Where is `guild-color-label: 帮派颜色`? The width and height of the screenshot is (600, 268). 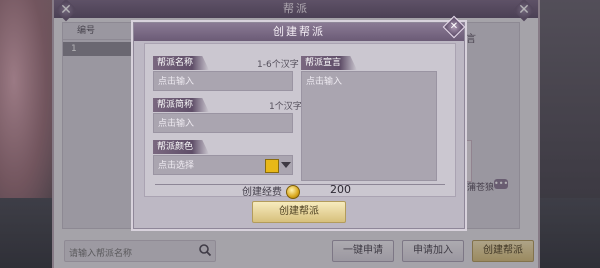
guild-color-label: 帮派颜色 is located at coordinates (181, 147).